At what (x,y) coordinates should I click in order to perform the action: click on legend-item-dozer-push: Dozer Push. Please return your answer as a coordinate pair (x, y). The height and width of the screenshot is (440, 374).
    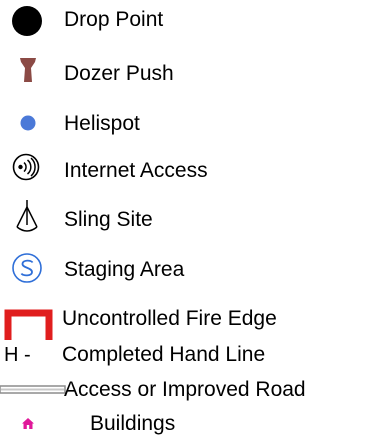
    Looking at the image, I should click on (187, 72).